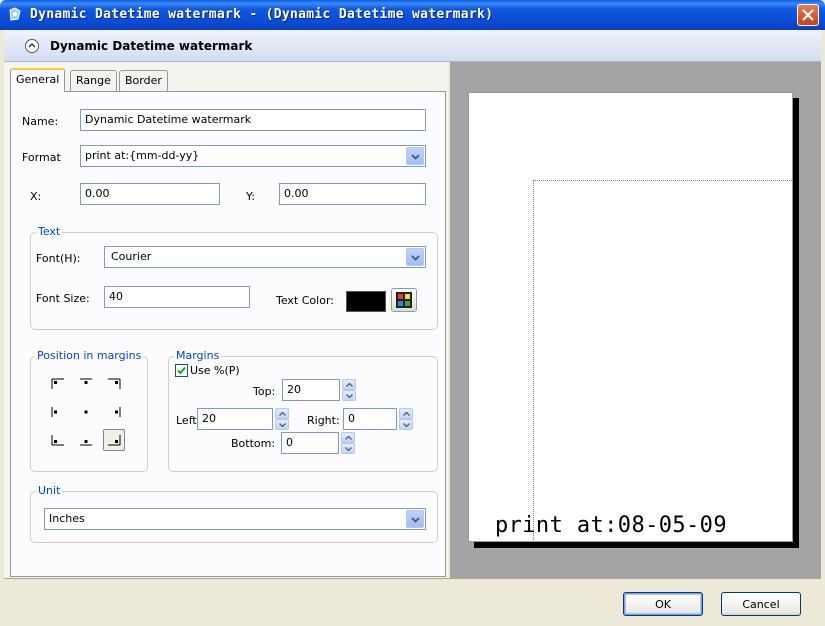 This screenshot has height=626, width=825. What do you see at coordinates (310, 443) in the screenshot?
I see `bottom-margin-input: 0` at bounding box center [310, 443].